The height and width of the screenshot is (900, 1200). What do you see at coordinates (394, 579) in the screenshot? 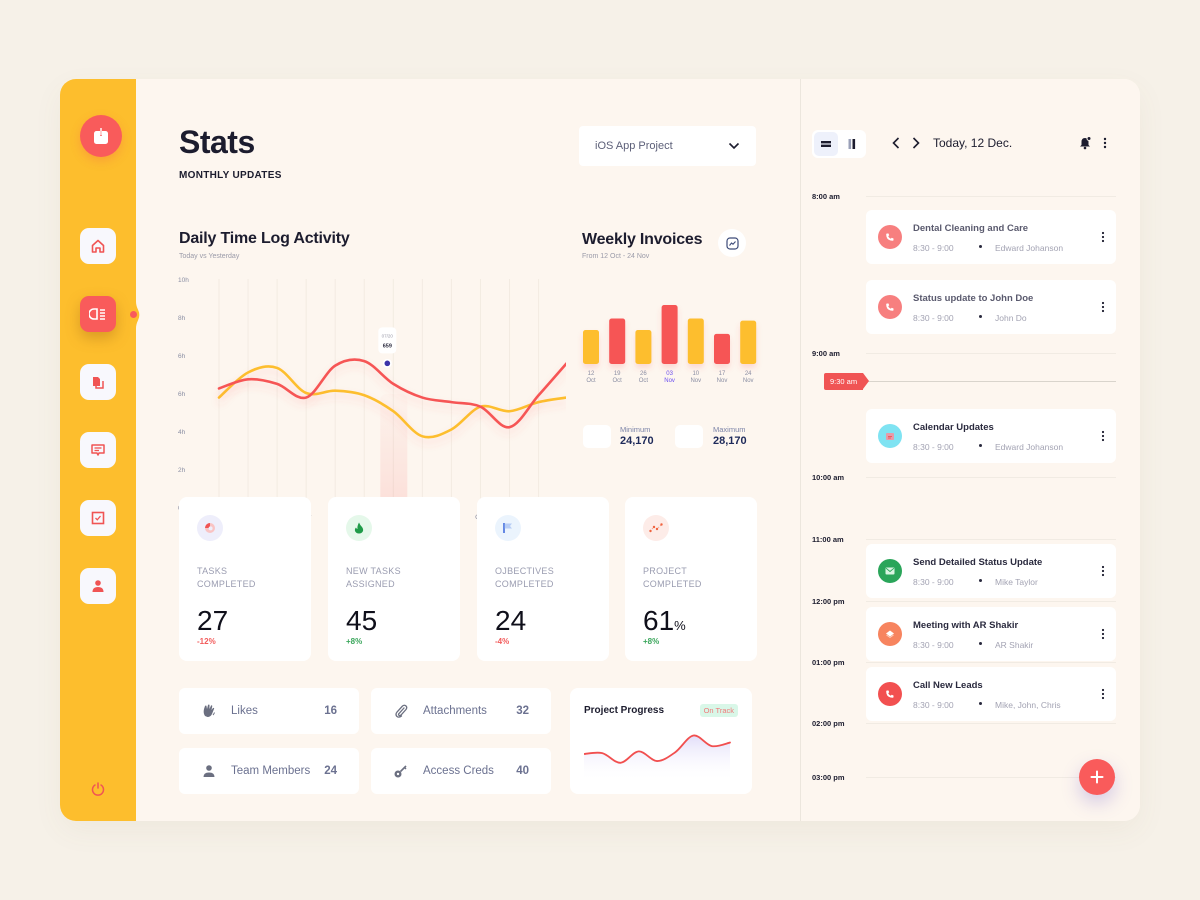
I see `stat-card-new-tasks: NEW TASKS ASSIGNED 45 +8%` at bounding box center [394, 579].